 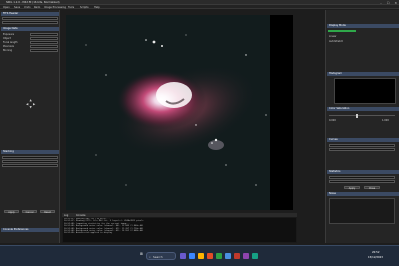 What do you see at coordinates (363, 74) in the screenshot?
I see `section-histogram: Histogram` at bounding box center [363, 74].